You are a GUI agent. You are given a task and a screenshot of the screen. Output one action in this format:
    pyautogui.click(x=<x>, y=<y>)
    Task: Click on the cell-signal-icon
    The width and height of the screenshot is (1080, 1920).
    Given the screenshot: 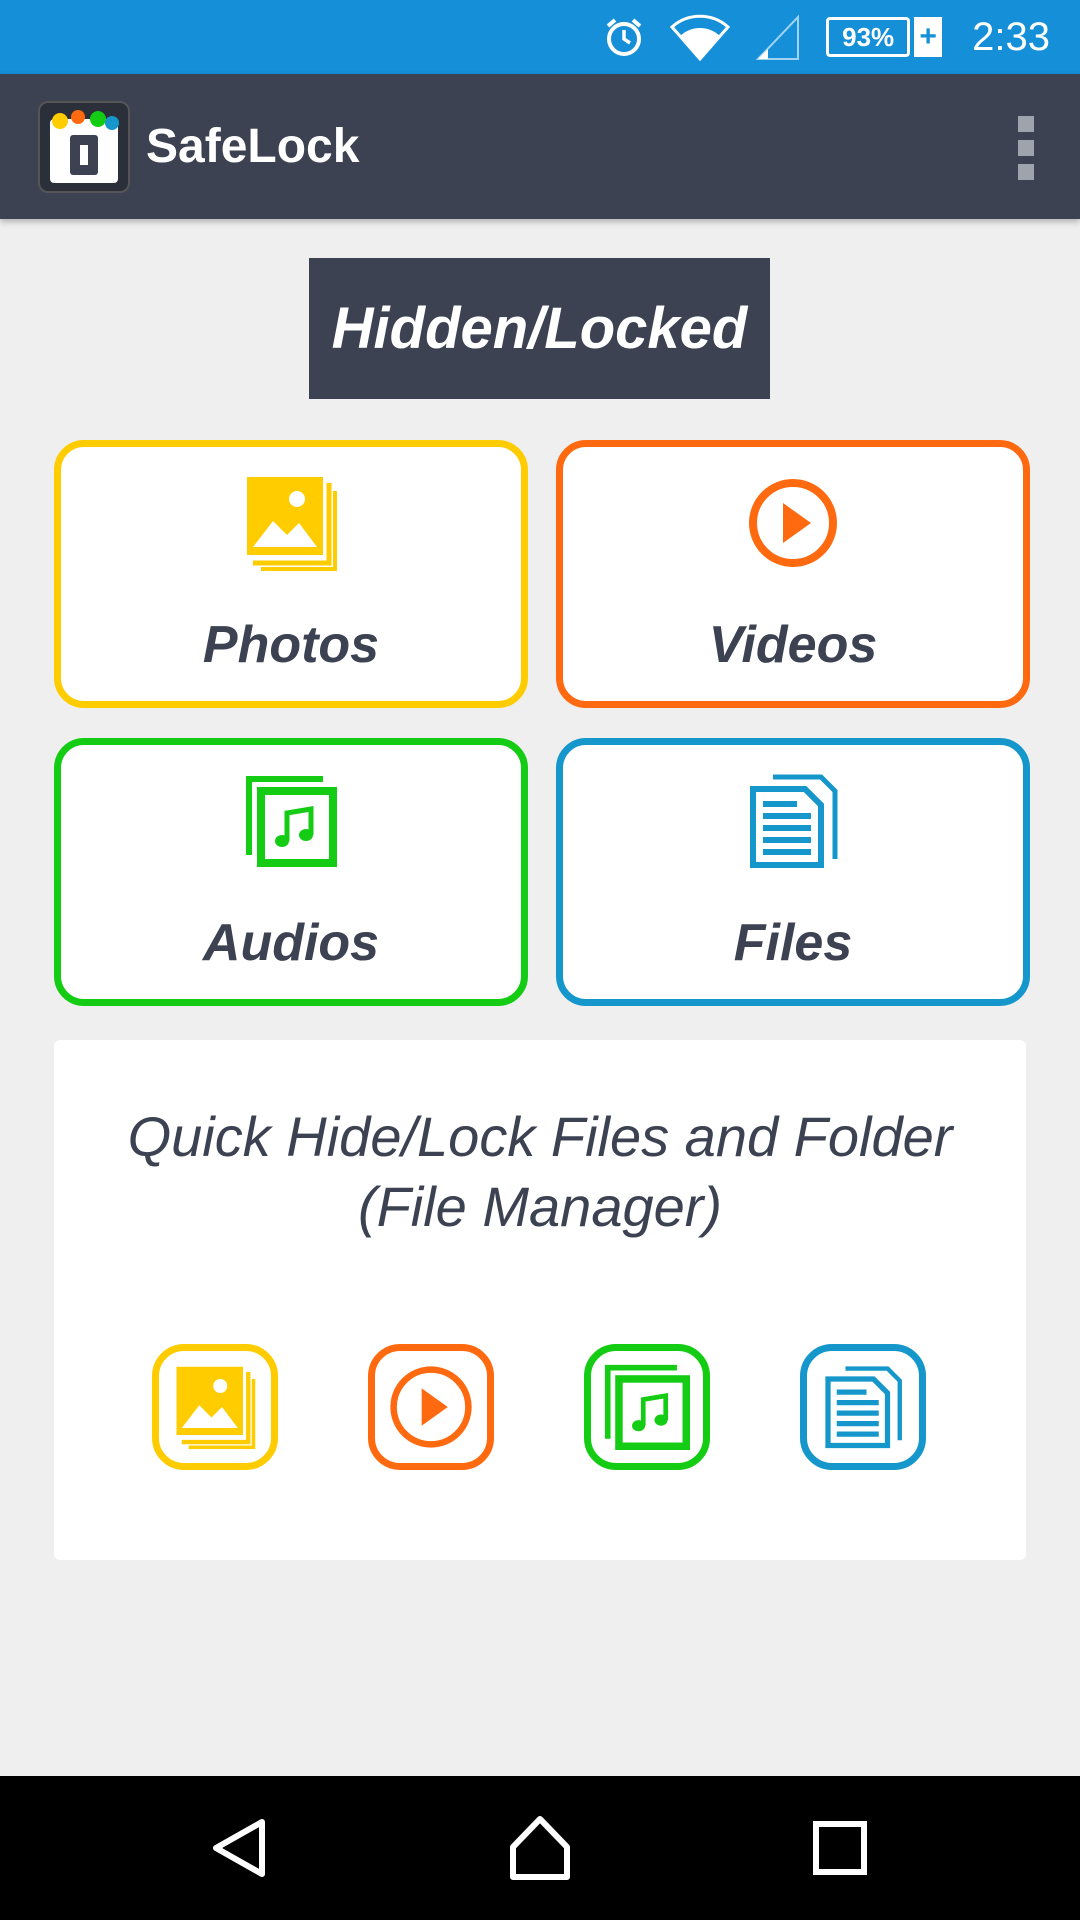 What is the action you would take?
    pyautogui.click(x=778, y=37)
    